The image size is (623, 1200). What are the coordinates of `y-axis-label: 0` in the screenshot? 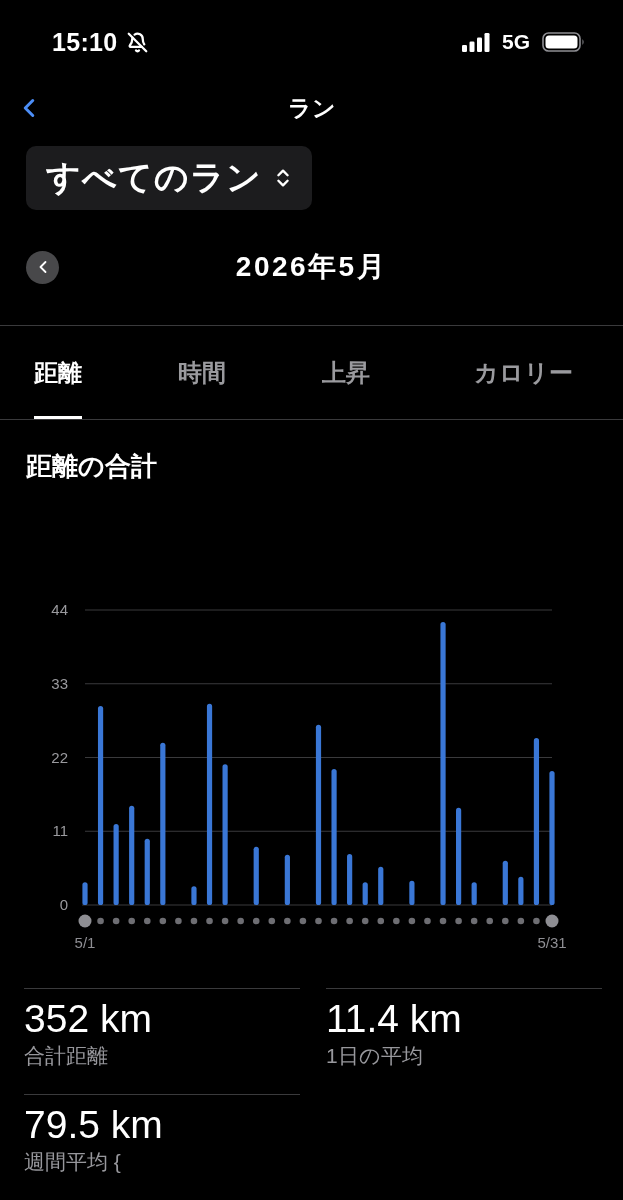 It's located at (63, 904).